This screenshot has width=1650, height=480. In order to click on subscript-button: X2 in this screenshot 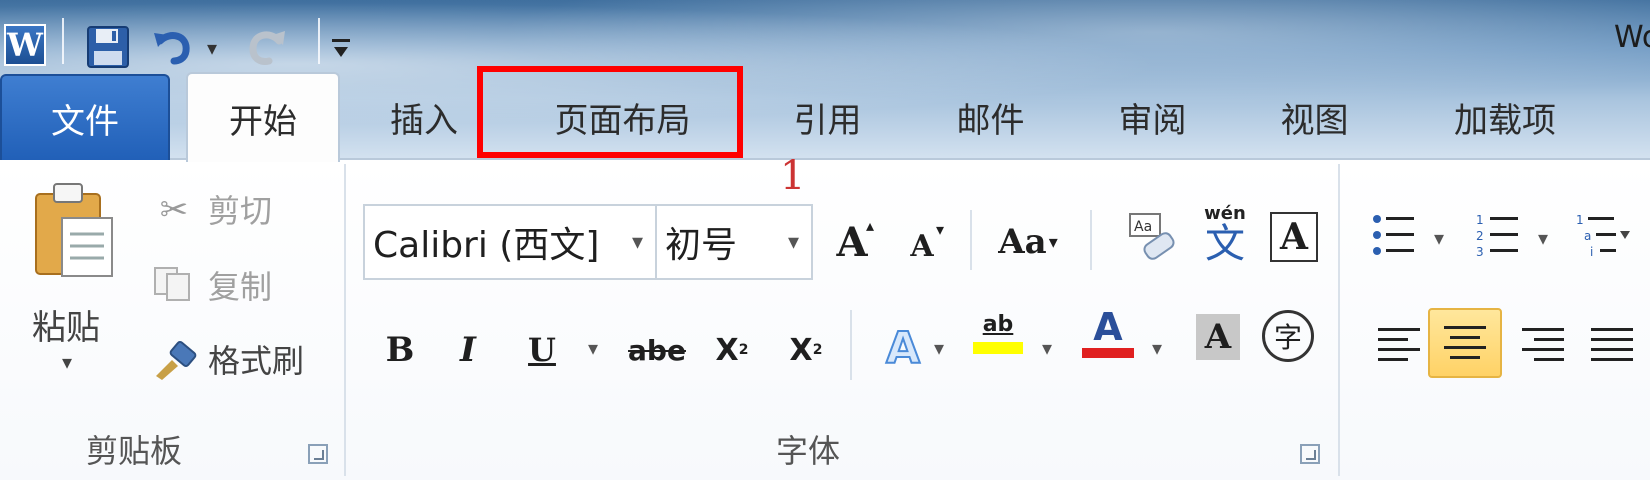, I will do `click(732, 350)`.